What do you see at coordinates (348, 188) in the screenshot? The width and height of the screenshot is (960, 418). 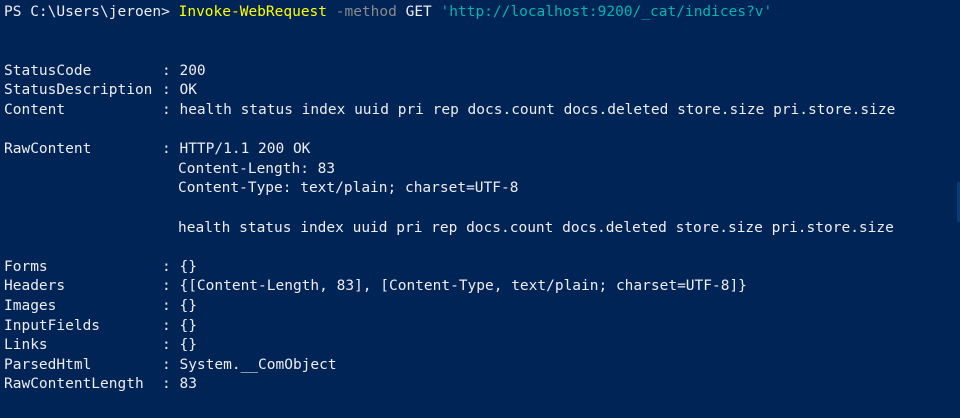 I see `property-value: Content-Type: text/plain; charset=UTF-8` at bounding box center [348, 188].